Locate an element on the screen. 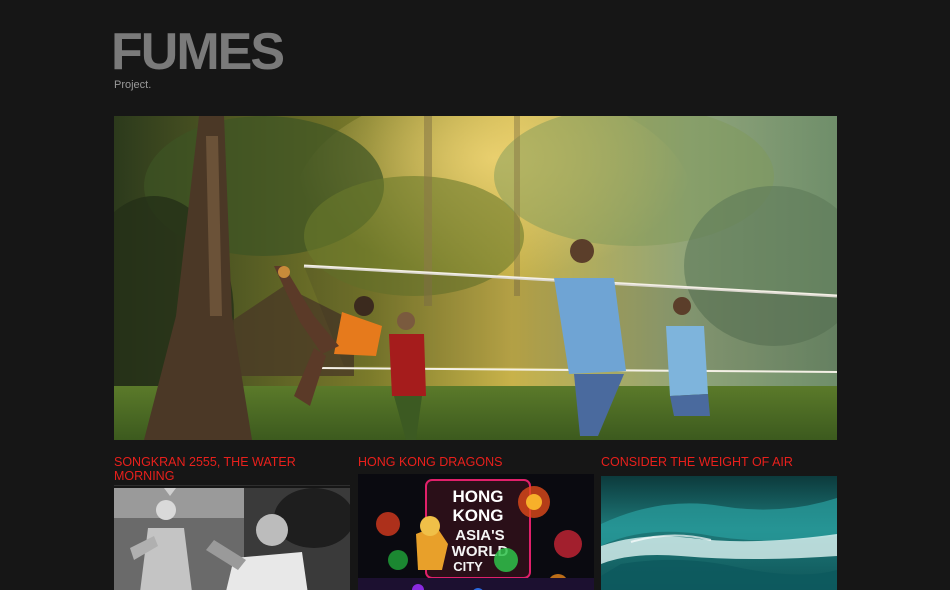 The image size is (950, 590). post-title-link: SONGKRAN 2555, THE WATER MORNING is located at coordinates (232, 469).